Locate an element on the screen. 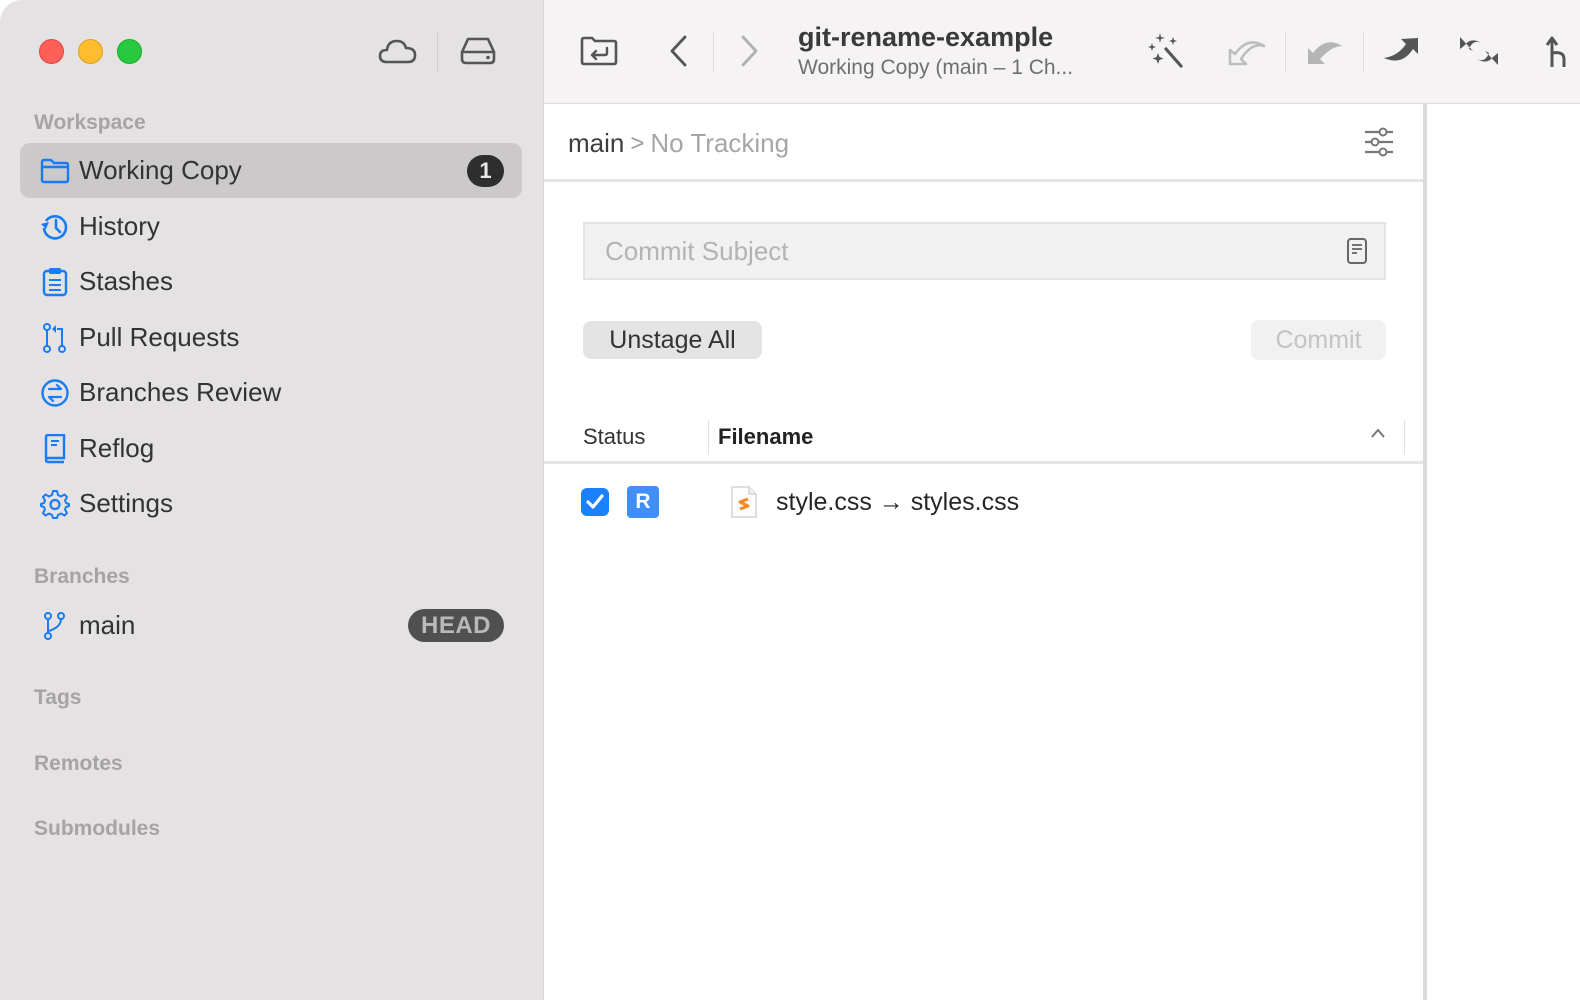  sidebar-item-label: Pull Requests is located at coordinates (159, 337).